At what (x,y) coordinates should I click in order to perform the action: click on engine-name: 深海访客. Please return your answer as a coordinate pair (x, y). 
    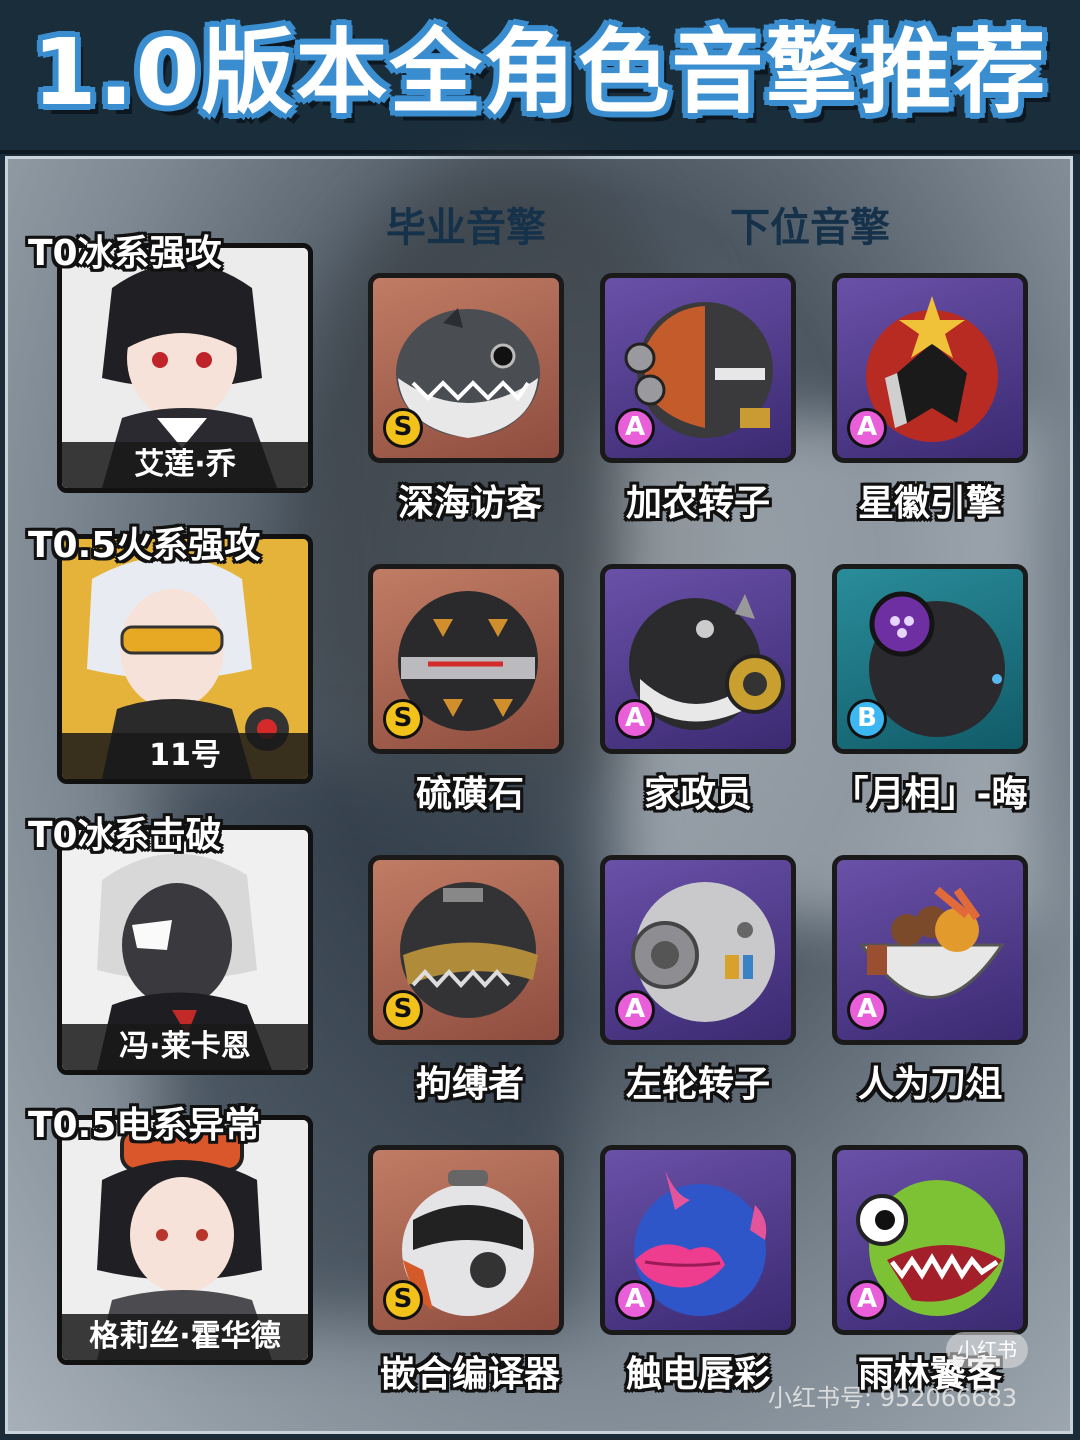
    Looking at the image, I should click on (469, 503).